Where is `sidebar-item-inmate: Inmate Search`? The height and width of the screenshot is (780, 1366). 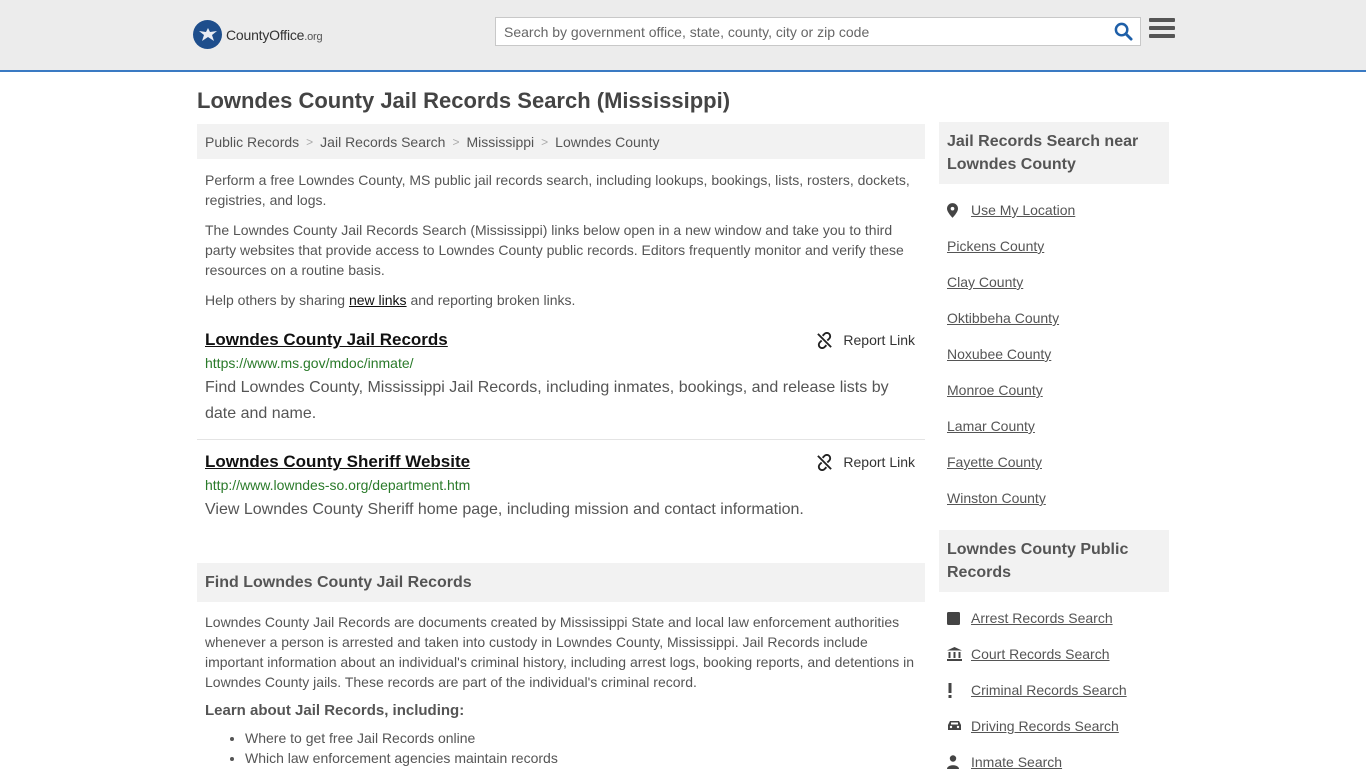
sidebar-item-inmate: Inmate Search is located at coordinates (1054, 762).